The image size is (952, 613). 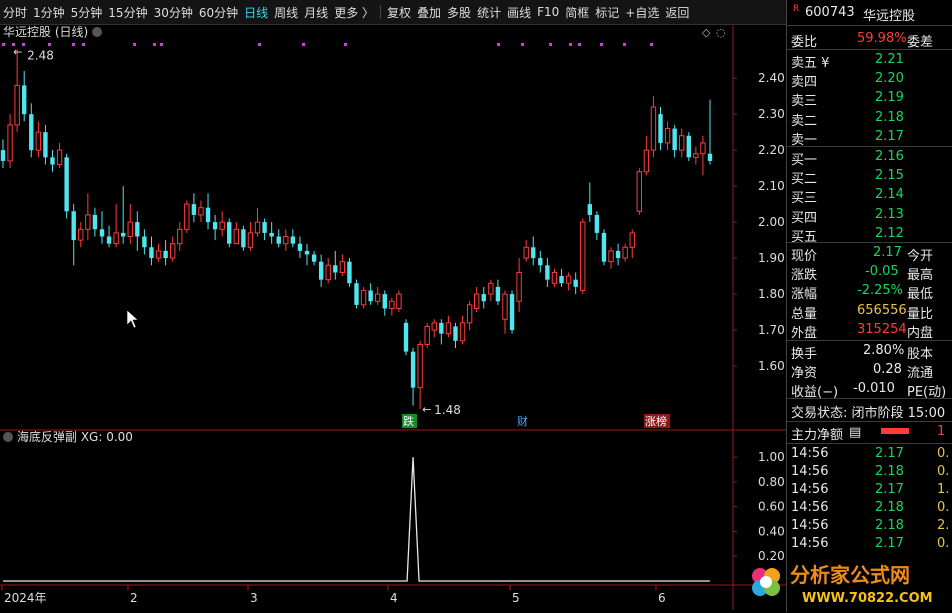 What do you see at coordinates (804, 102) in the screenshot?
I see `ask-label: 卖三` at bounding box center [804, 102].